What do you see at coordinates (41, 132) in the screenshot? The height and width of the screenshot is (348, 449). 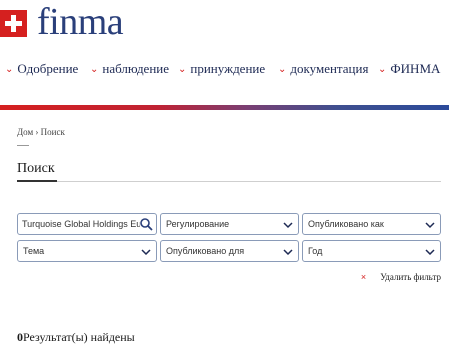 I see `breadcrumb: Дом › Поиск` at bounding box center [41, 132].